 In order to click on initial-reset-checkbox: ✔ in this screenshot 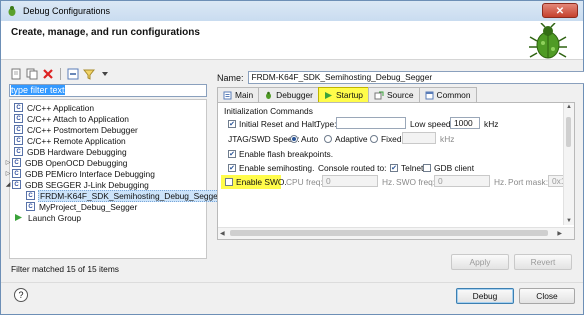, I will do `click(232, 124)`.